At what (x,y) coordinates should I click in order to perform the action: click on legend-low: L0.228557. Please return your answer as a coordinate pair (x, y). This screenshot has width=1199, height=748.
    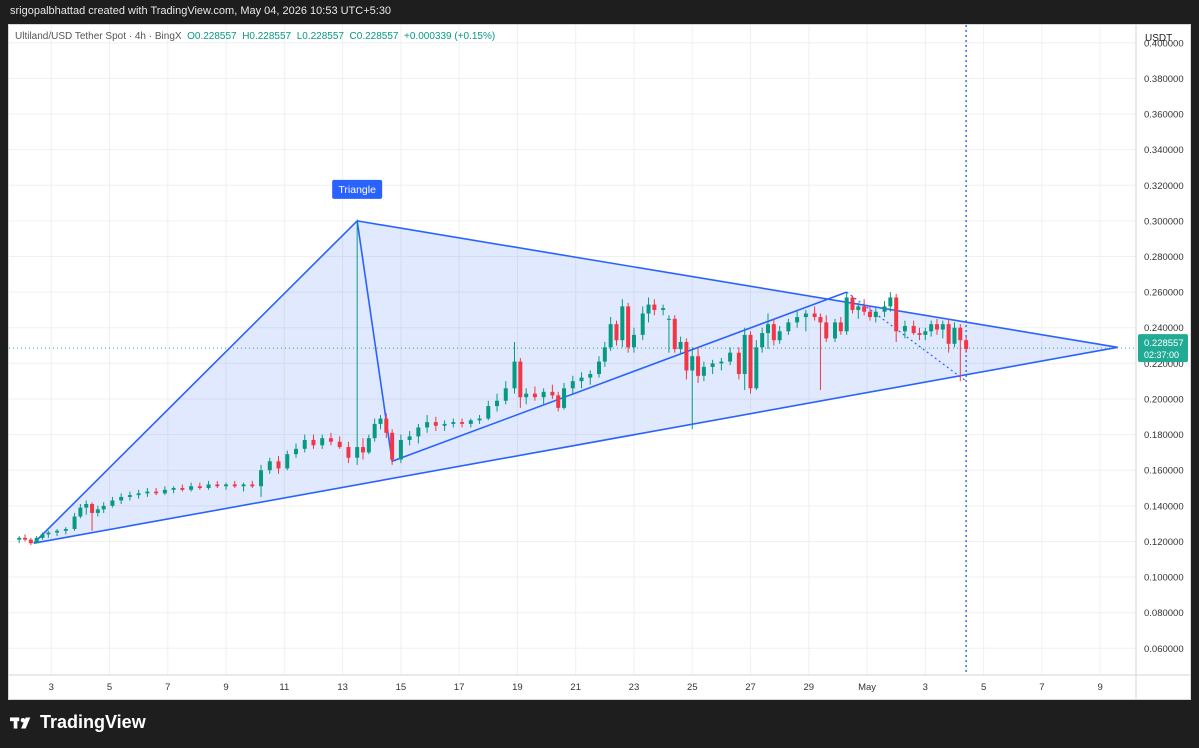
    Looking at the image, I should click on (320, 36).